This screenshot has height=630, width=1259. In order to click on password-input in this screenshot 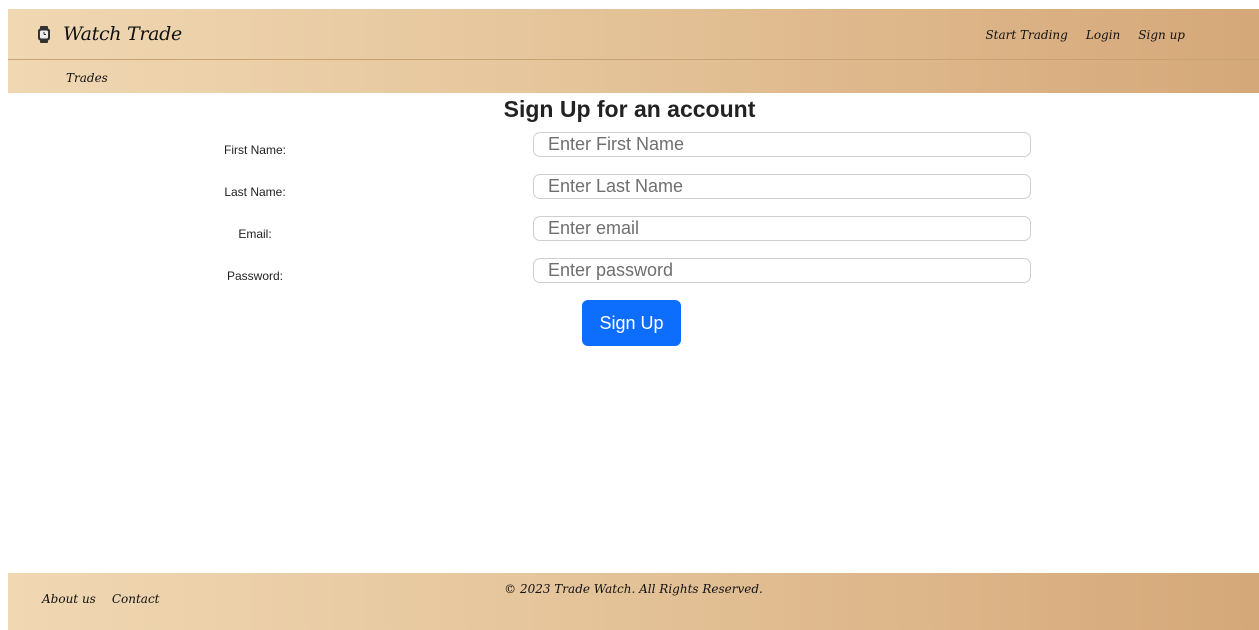, I will do `click(782, 270)`.